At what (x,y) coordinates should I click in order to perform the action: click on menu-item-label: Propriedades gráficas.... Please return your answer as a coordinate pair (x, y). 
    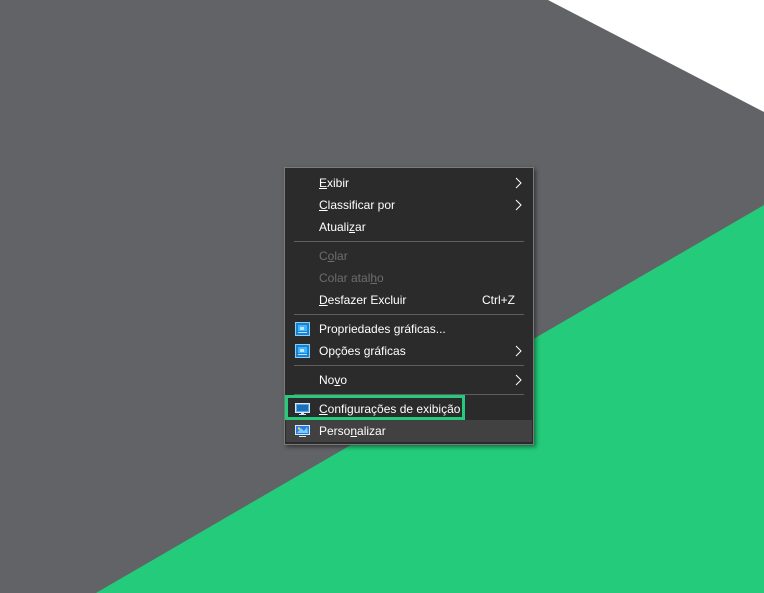
    Looking at the image, I should click on (382, 329).